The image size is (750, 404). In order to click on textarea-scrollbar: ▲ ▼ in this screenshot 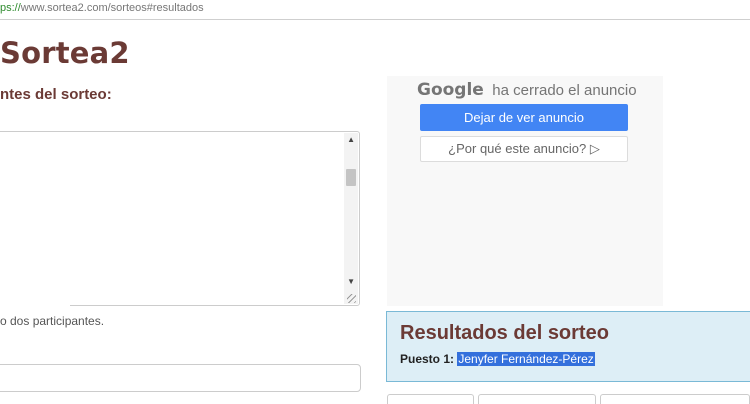, I will do `click(351, 218)`.